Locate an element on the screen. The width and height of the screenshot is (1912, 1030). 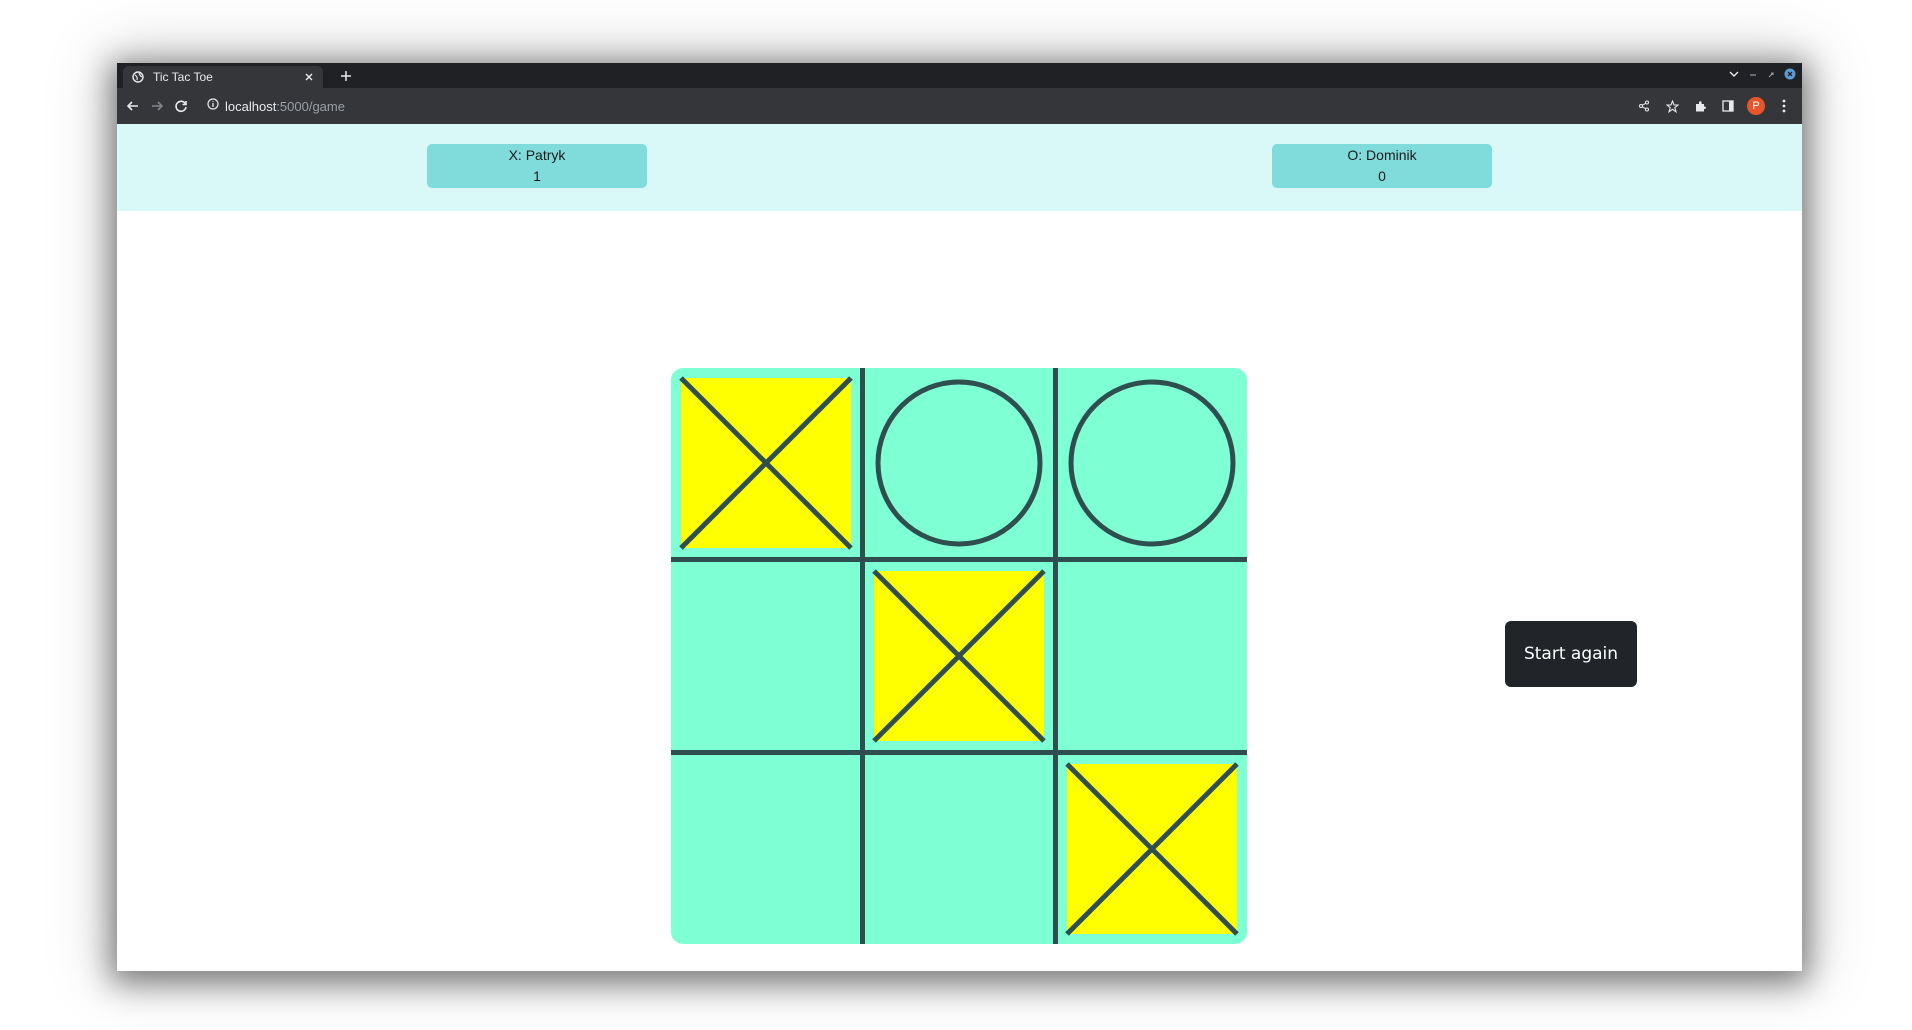
start-again-button: Start again is located at coordinates (1571, 654).